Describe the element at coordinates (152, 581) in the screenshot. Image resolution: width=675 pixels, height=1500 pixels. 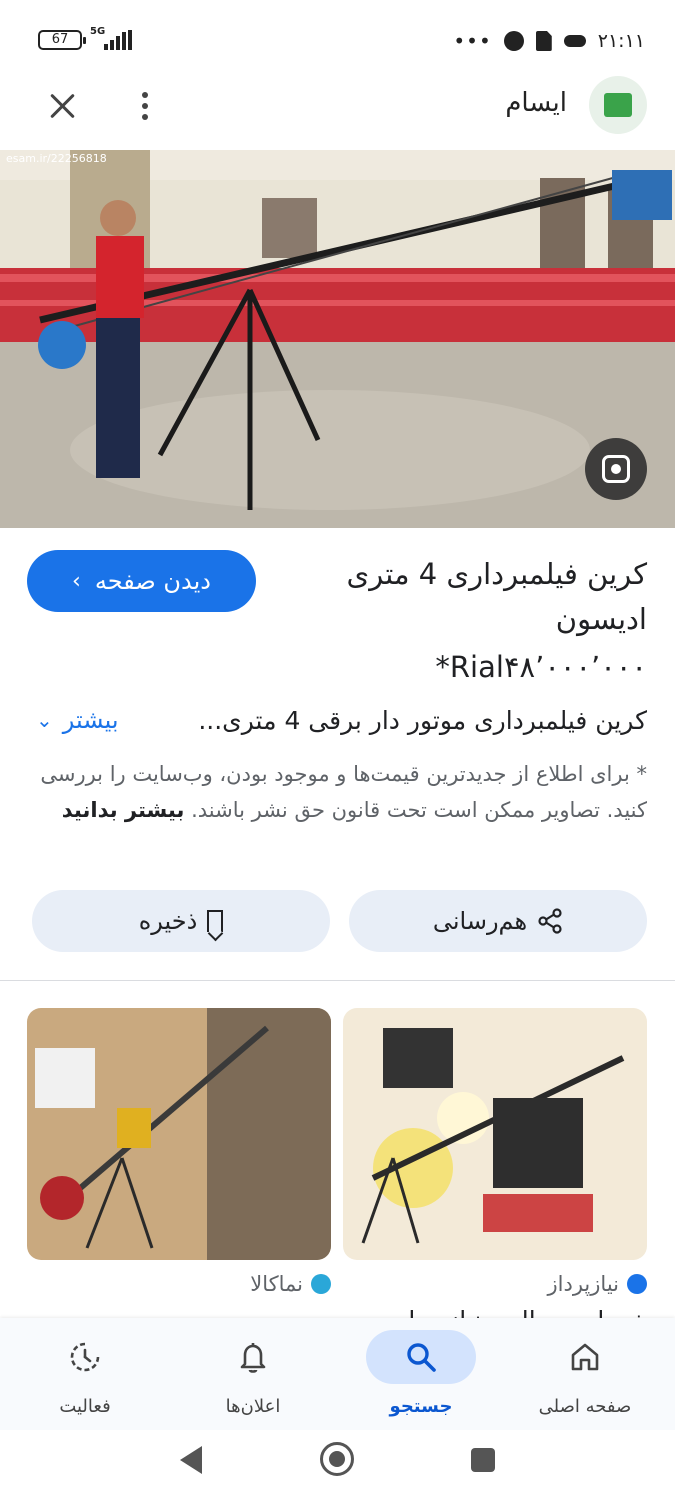
I see `view-page-label: دیدن صفحه` at that location.